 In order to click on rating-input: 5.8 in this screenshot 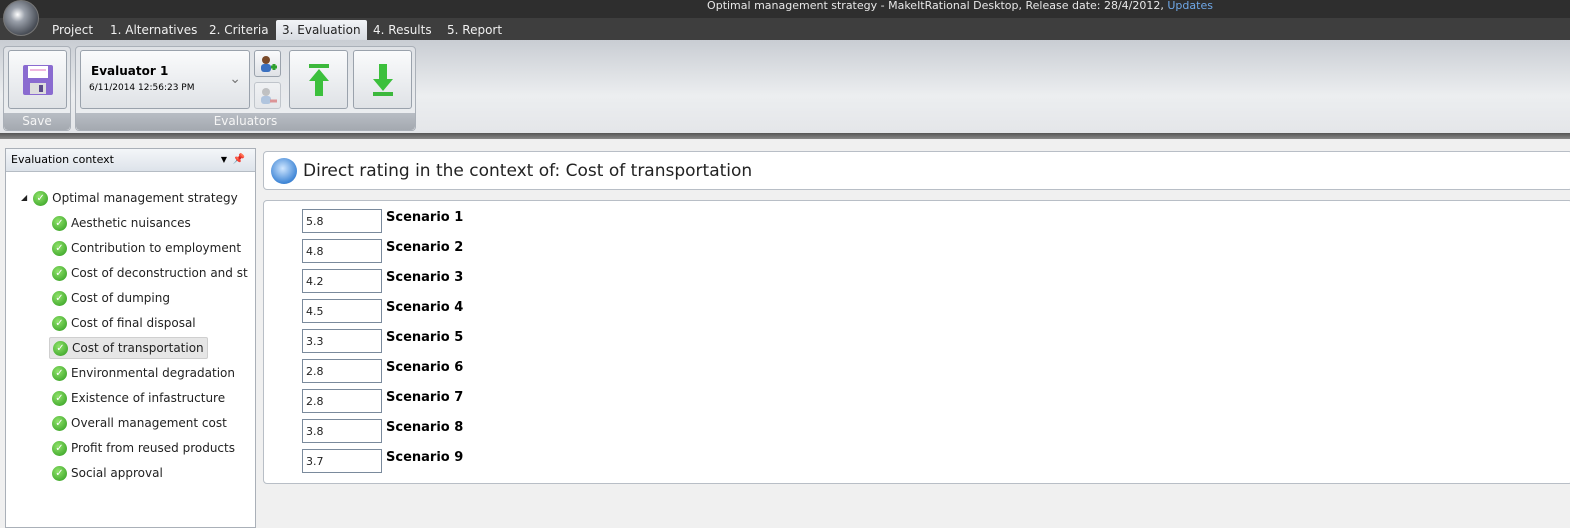, I will do `click(342, 221)`.